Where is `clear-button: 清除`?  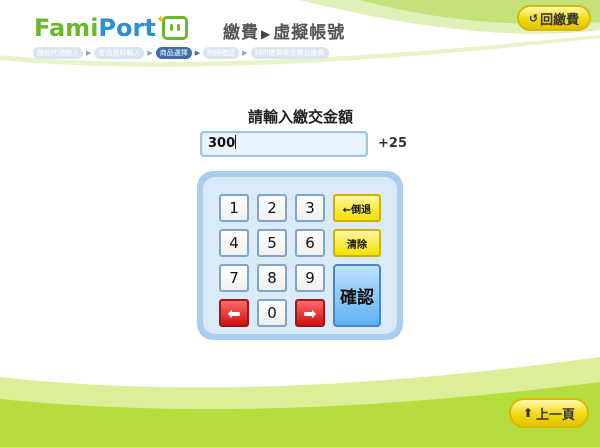 clear-button: 清除 is located at coordinates (357, 243).